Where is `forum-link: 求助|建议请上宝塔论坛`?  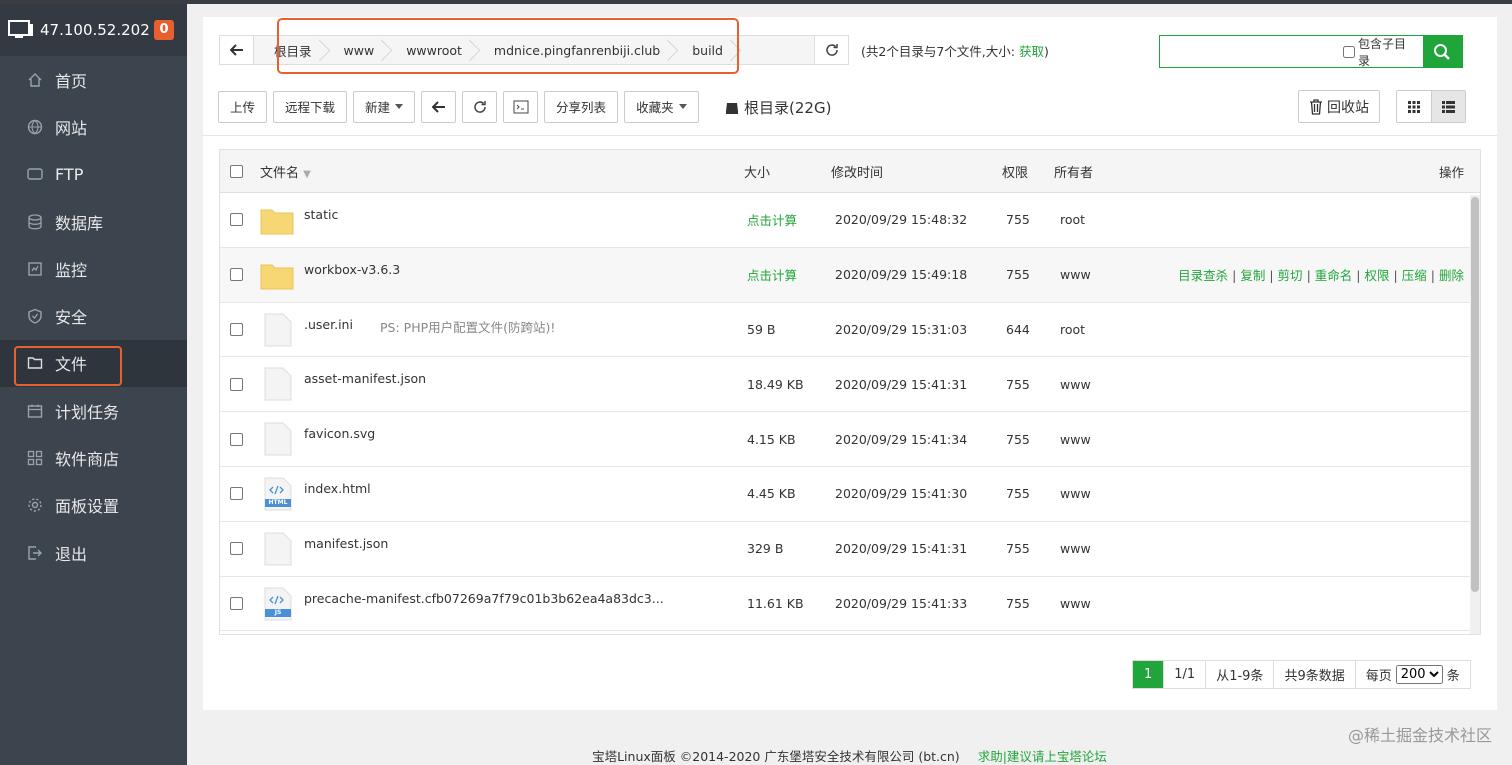
forum-link: 求助|建议请上宝塔论坛 is located at coordinates (1042, 756).